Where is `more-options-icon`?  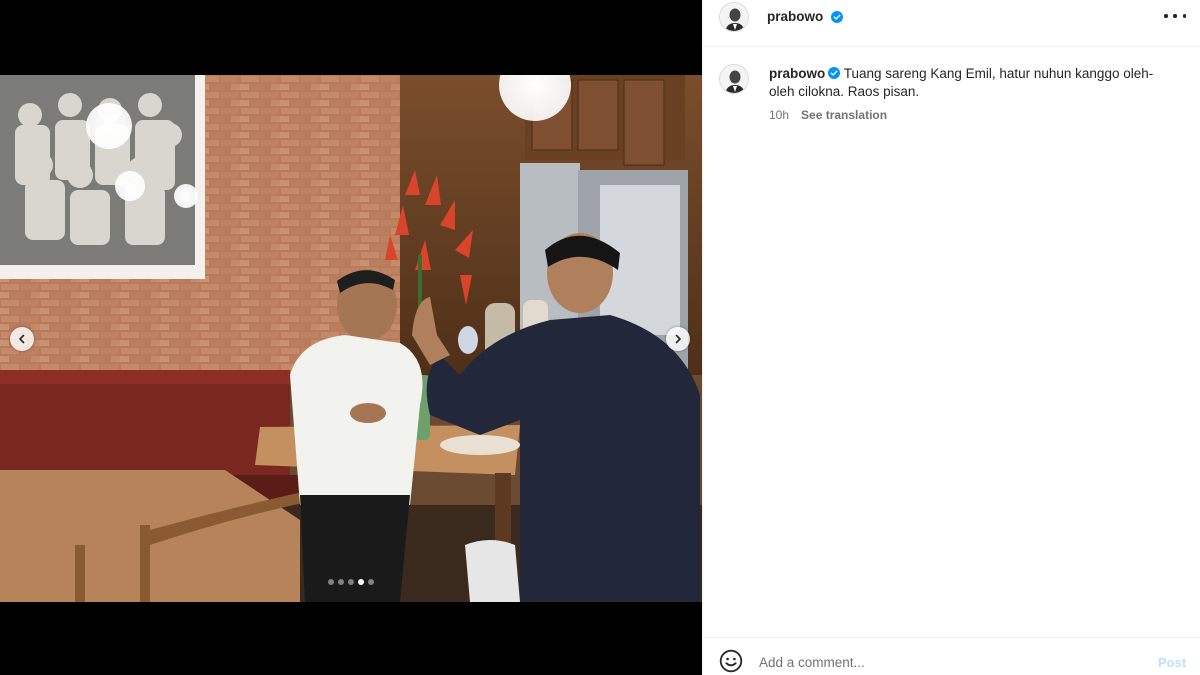 more-options-icon is located at coordinates (1175, 16).